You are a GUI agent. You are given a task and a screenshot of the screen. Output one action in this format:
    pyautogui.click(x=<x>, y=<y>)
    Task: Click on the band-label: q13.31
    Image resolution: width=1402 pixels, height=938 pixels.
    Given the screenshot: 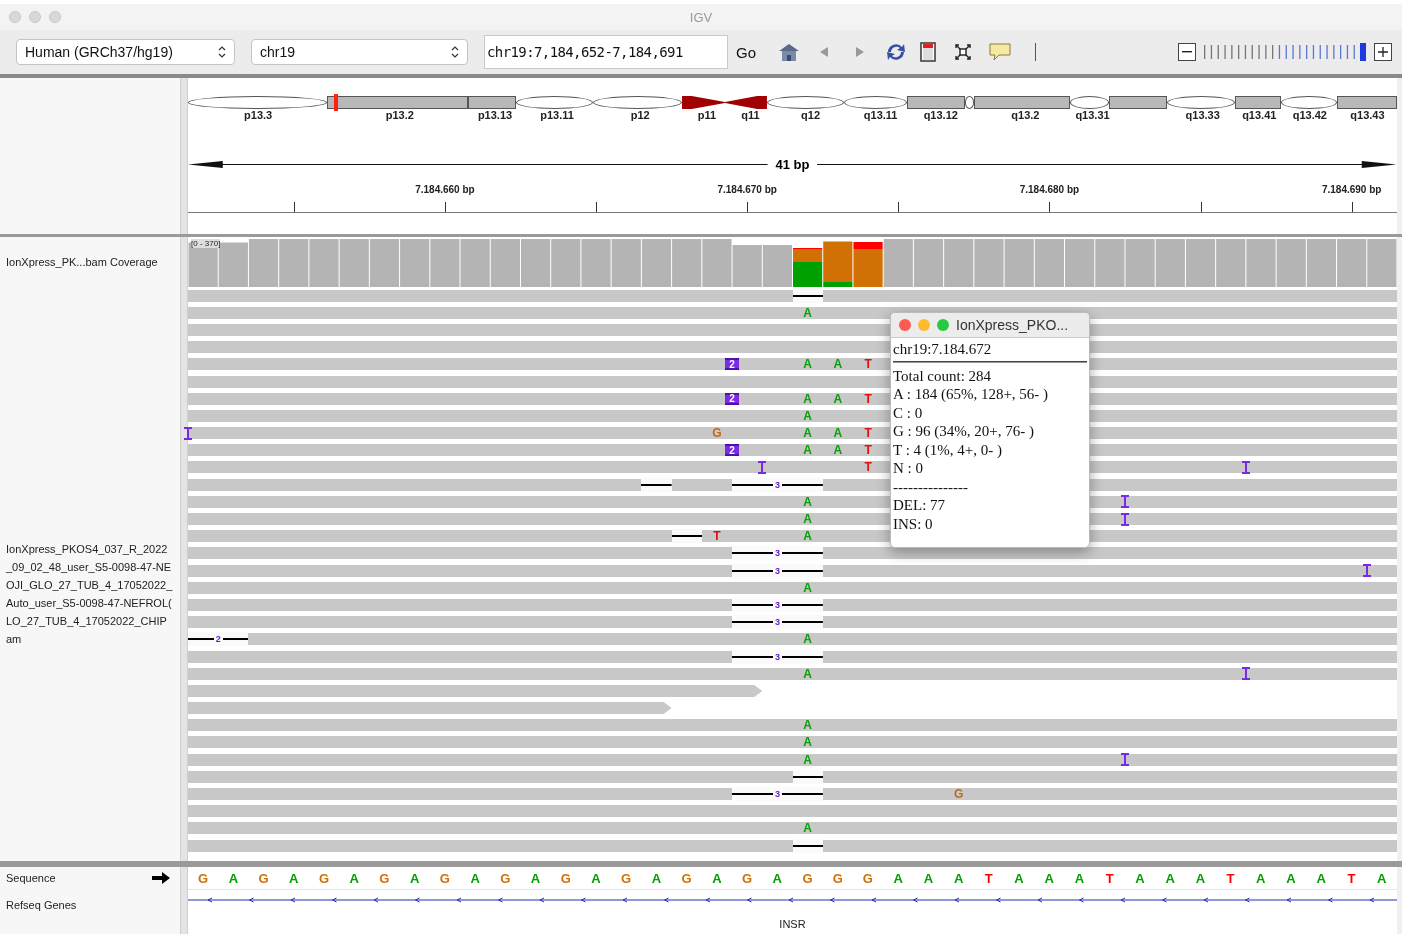 What is the action you would take?
    pyautogui.click(x=1092, y=116)
    